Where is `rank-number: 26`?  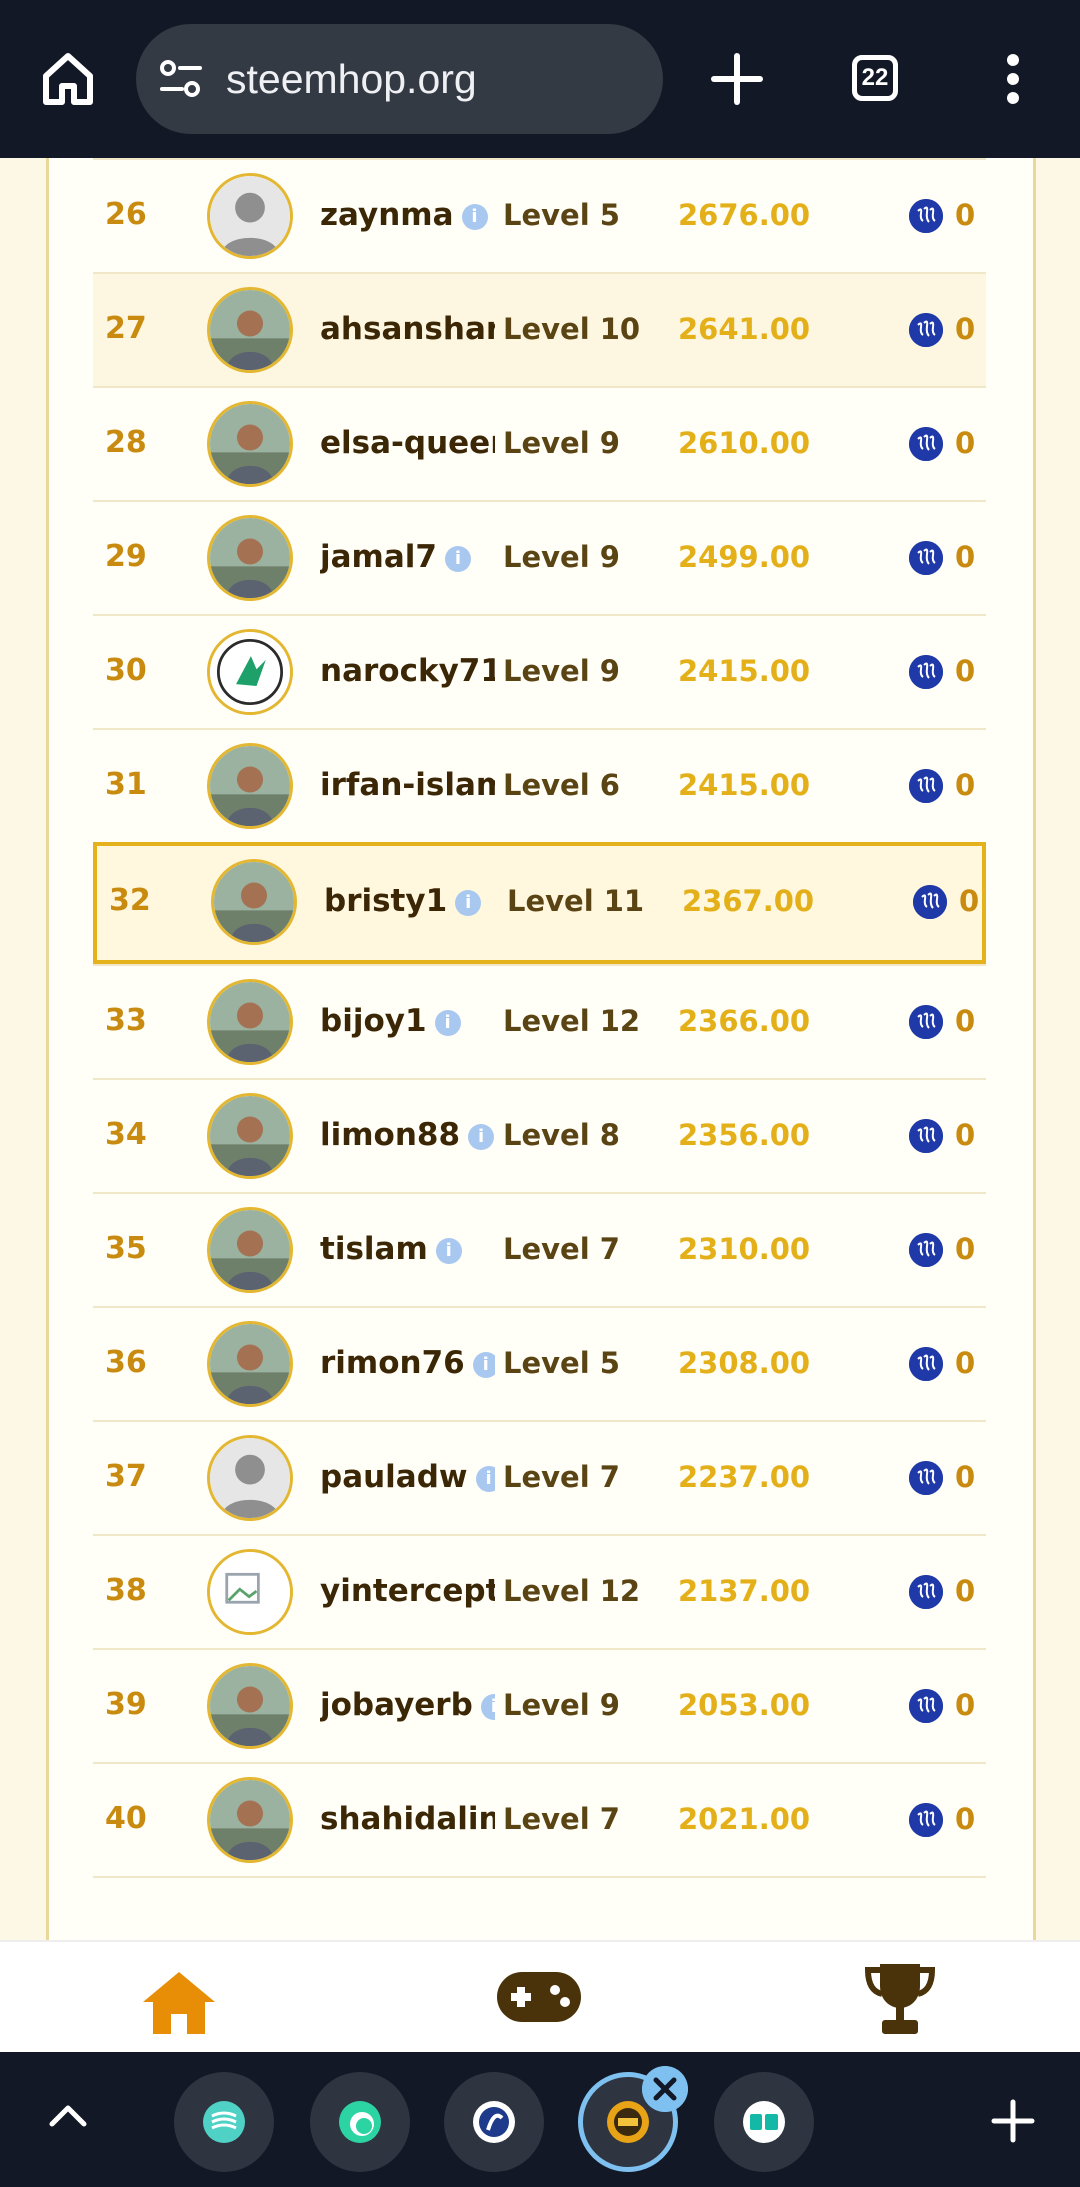
rank-number: 26 is located at coordinates (126, 214).